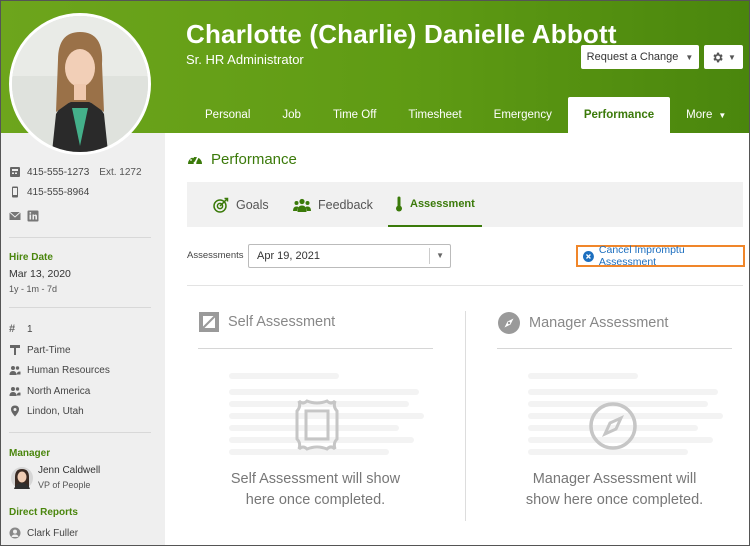  Describe the element at coordinates (465, 416) in the screenshot. I see `column-divider` at that location.